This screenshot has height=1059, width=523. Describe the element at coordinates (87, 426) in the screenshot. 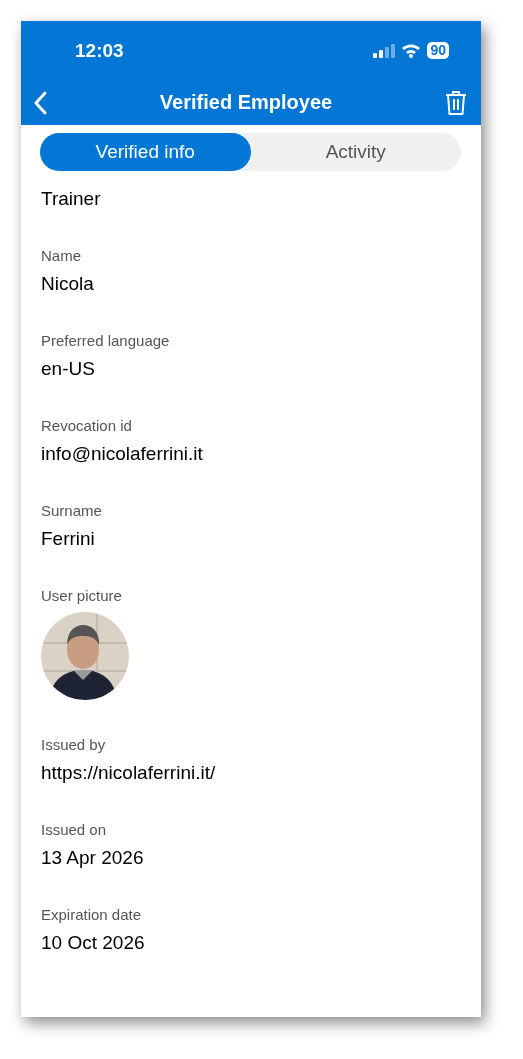

I see `field-label: Revocation id` at that location.